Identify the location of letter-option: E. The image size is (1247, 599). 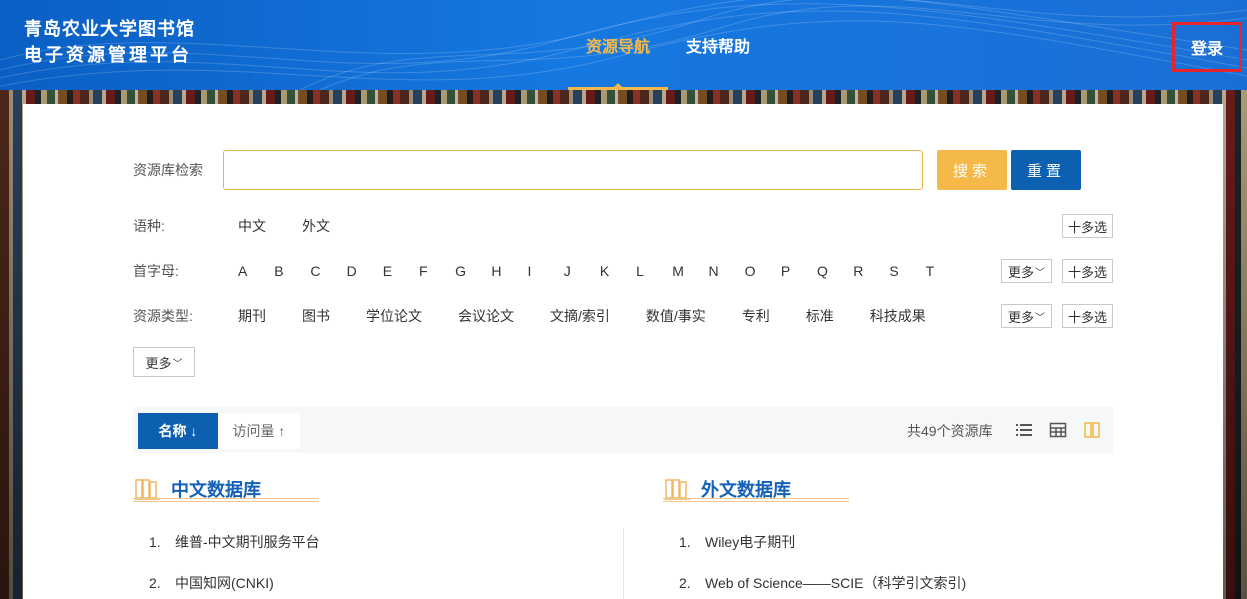
(401, 271).